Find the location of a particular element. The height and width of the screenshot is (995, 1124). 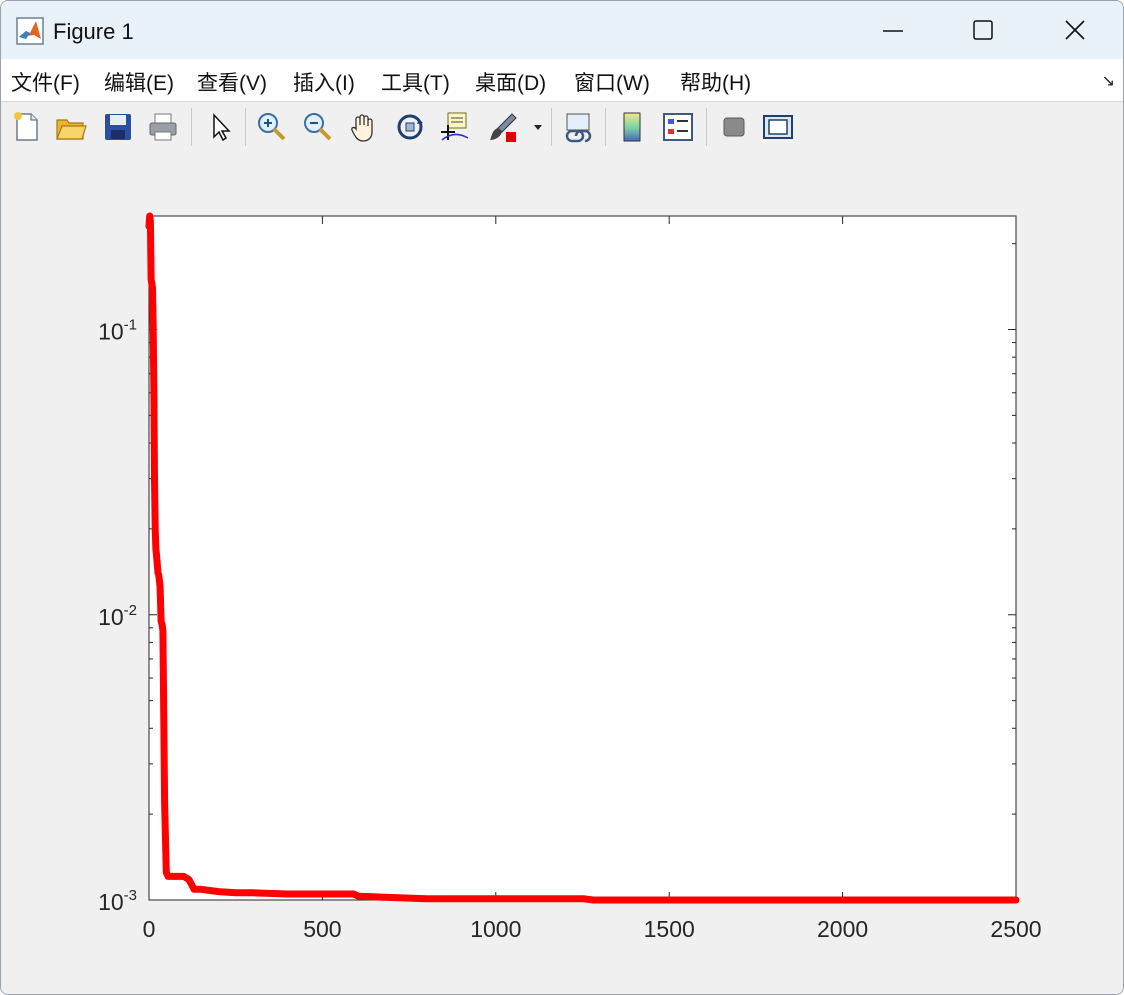

menu-desktop: 桌面(D) is located at coordinates (510, 82).